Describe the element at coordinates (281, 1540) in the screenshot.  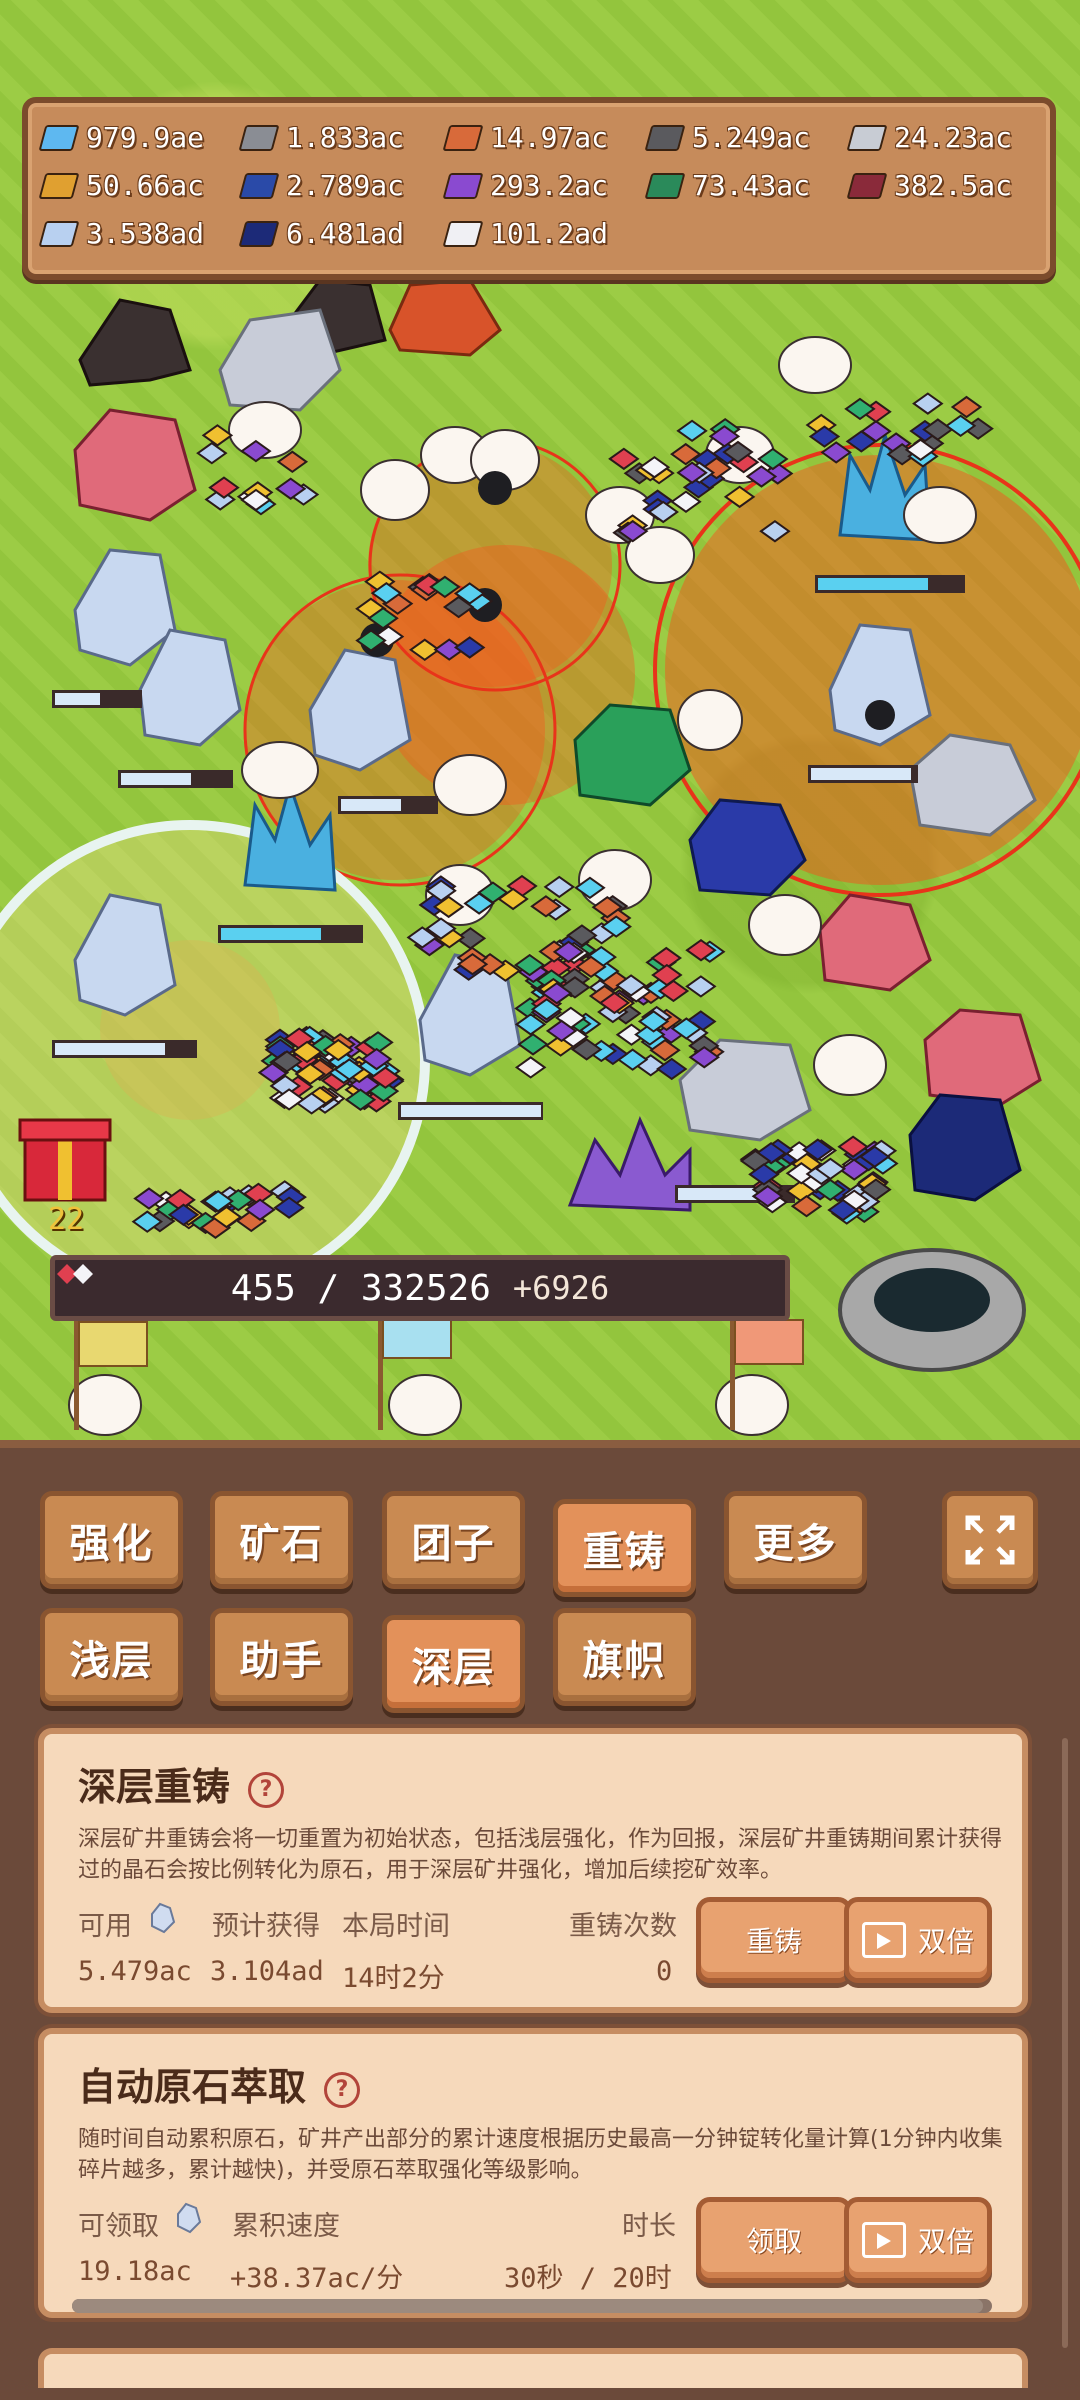
I see `tab-ore: 矿石` at that location.